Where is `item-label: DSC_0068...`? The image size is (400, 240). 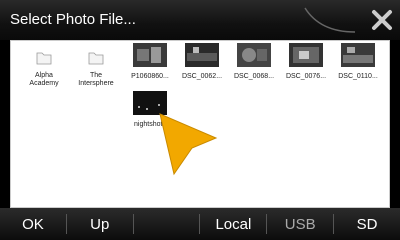 item-label: DSC_0068... is located at coordinates (254, 76).